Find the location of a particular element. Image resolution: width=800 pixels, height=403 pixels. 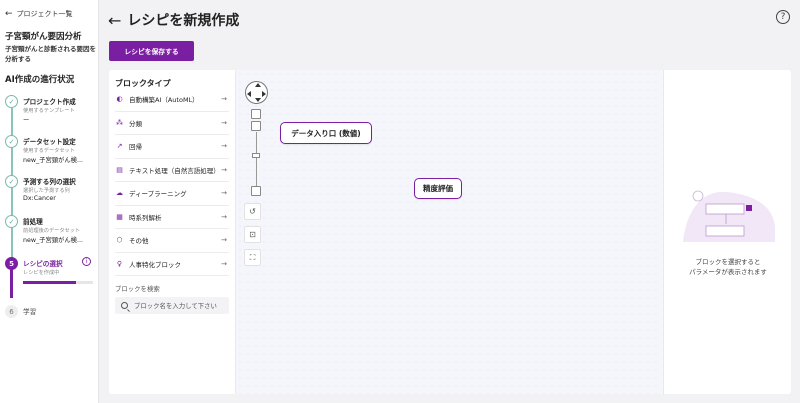

block-search-label: ブロックを検索 is located at coordinates (137, 289).